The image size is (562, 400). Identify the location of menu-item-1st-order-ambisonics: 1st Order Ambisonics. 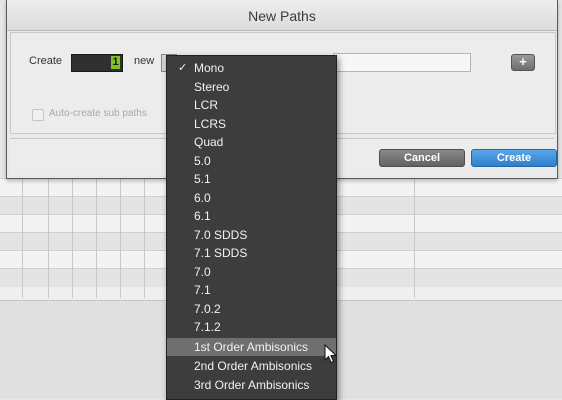
(251, 347).